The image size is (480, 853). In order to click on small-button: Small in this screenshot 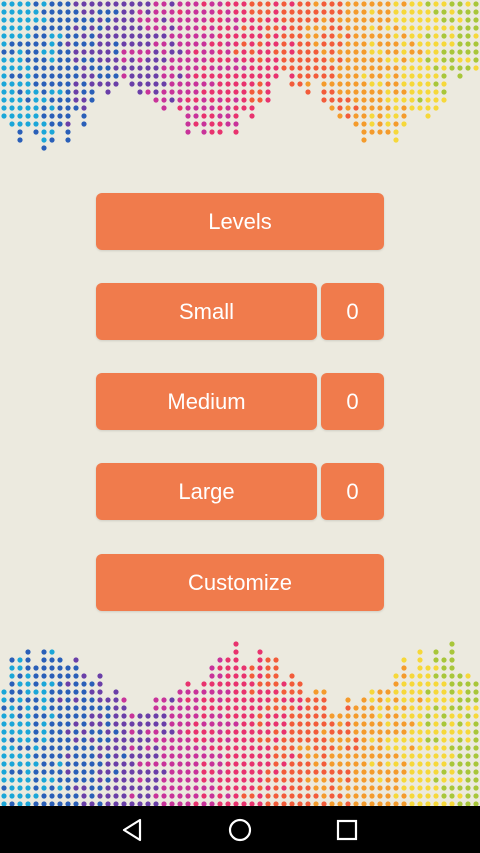, I will do `click(206, 311)`.